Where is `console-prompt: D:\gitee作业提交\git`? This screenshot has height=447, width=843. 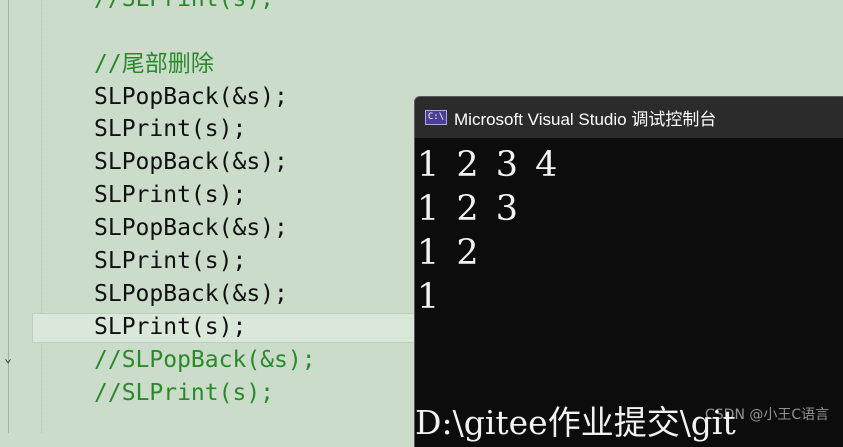
console-prompt: D:\gitee作业提交\git is located at coordinates (575, 422).